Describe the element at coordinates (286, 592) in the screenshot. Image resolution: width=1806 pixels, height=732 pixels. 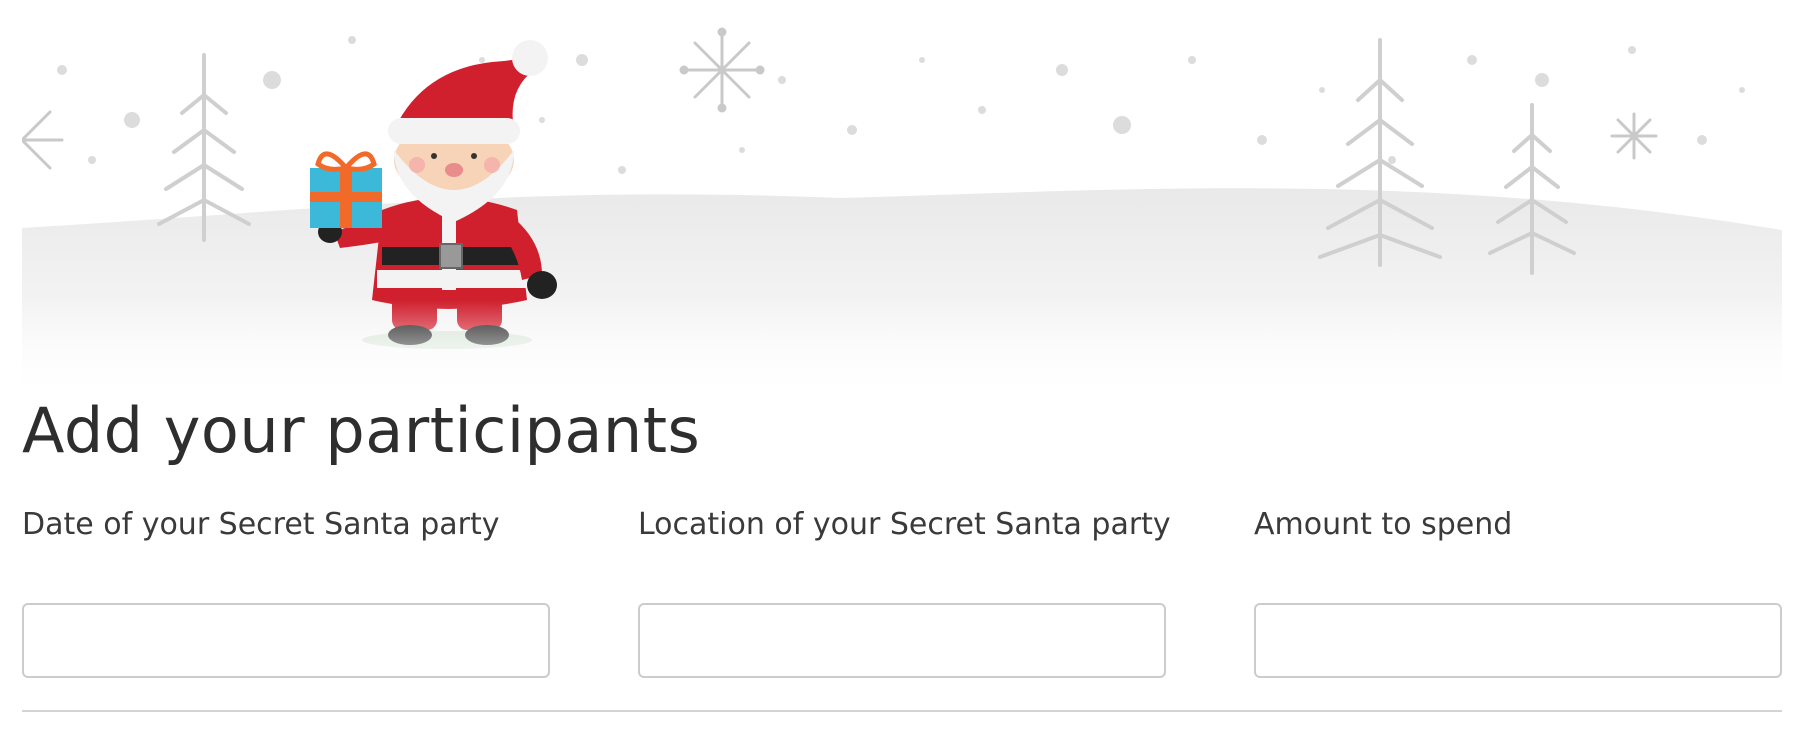
I see `party-date-field: Date of your Secret Santa party` at that location.